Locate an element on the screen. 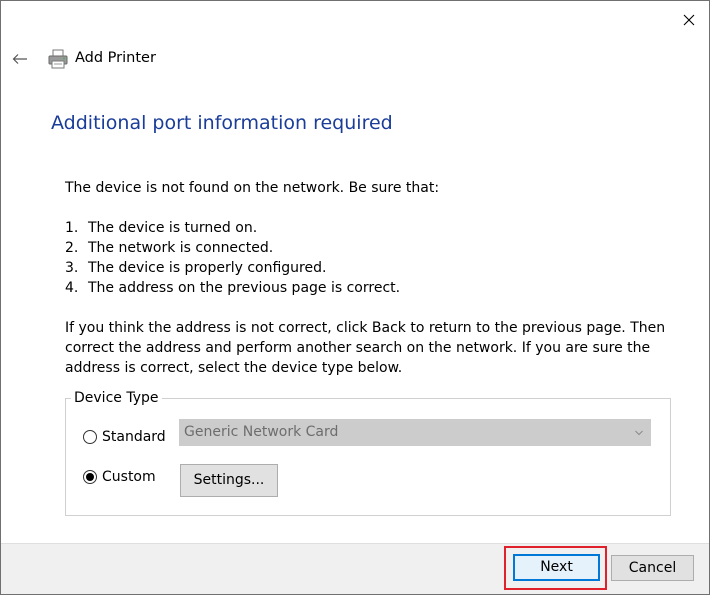 The height and width of the screenshot is (595, 710). back-arrow-icon is located at coordinates (19, 59).